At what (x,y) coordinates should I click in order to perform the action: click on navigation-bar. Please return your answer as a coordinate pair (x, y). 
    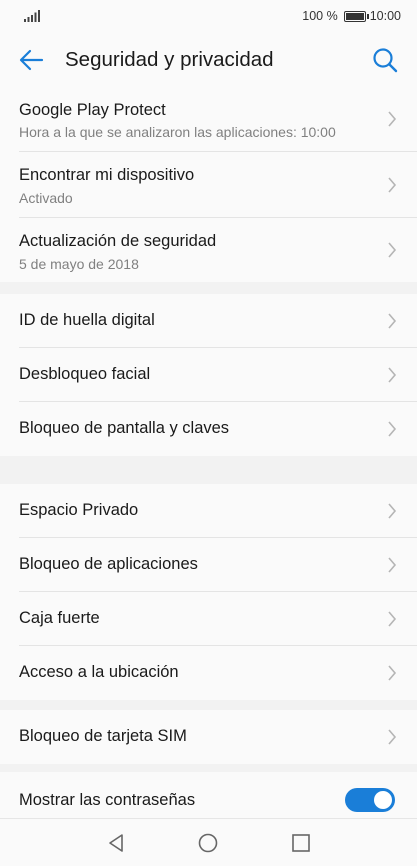
    Looking at the image, I should click on (208, 842).